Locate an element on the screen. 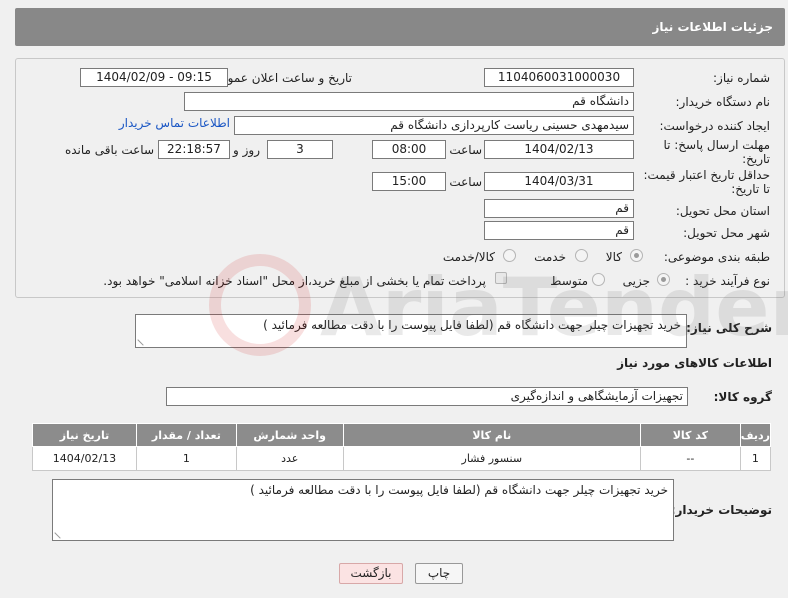 The width and height of the screenshot is (788, 598). process-medium-radio is located at coordinates (598, 279).